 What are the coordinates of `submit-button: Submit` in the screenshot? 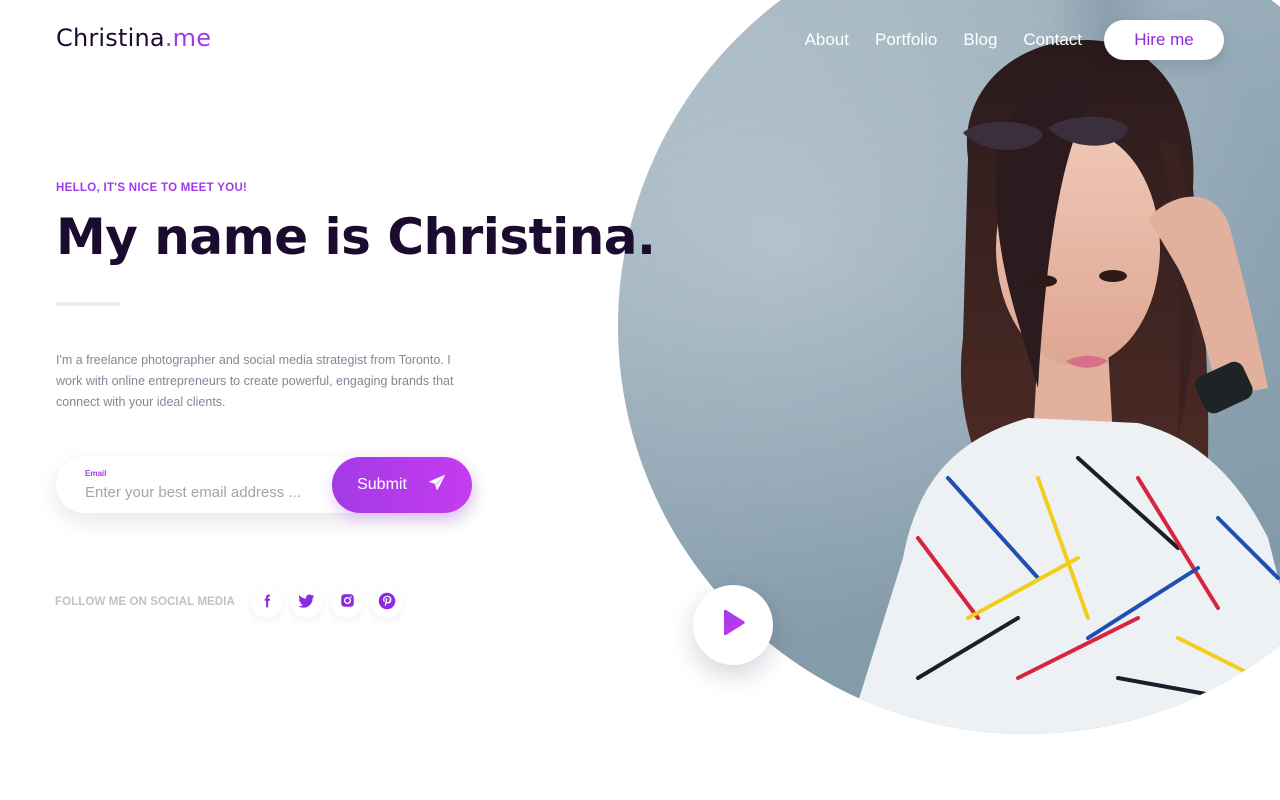 It's located at (402, 485).